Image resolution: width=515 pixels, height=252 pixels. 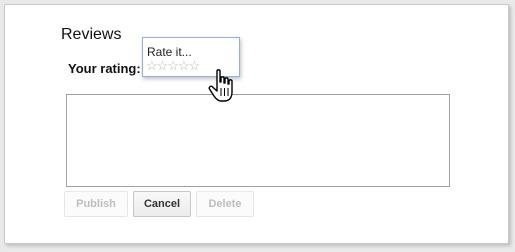 What do you see at coordinates (225, 204) in the screenshot?
I see `delete-button: Delete` at bounding box center [225, 204].